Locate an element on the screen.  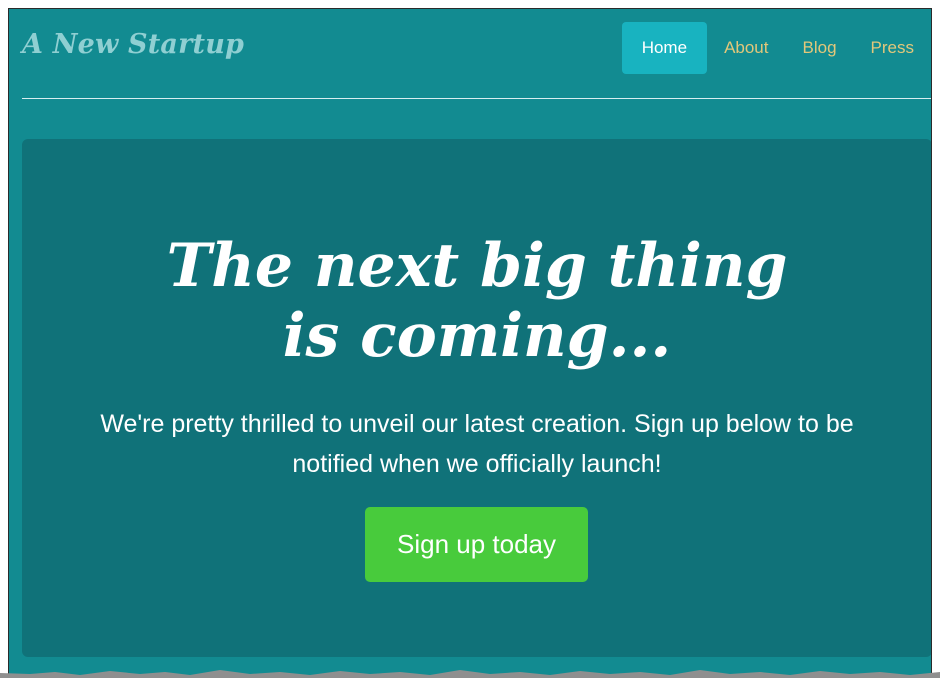
nav-item-blog: Blog is located at coordinates (820, 48).